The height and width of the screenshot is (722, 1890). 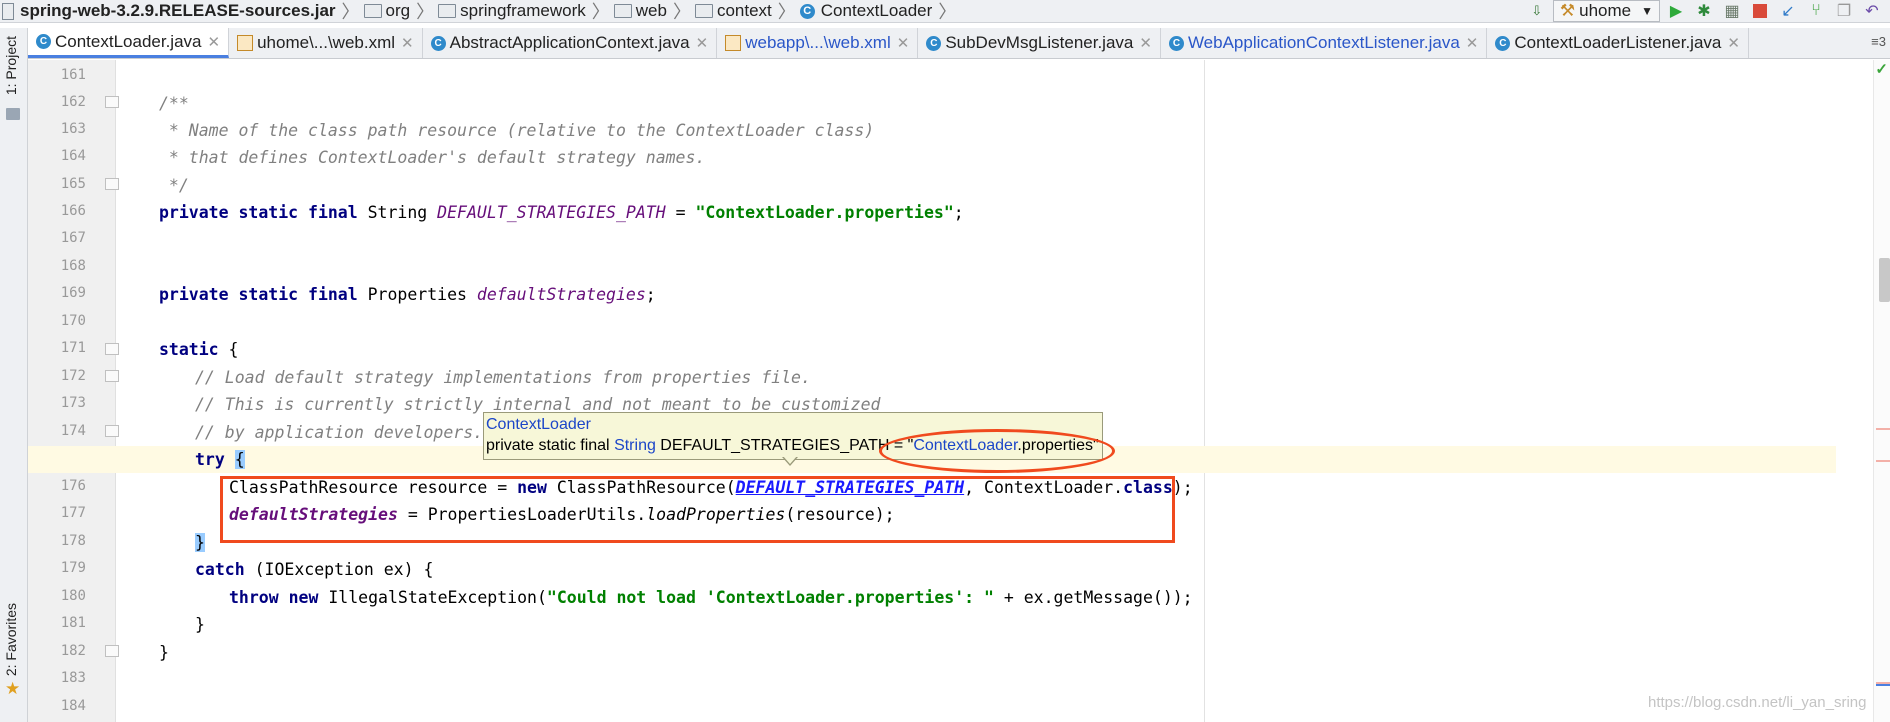 I want to click on tab-label: uhome\...\web.xml, so click(x=326, y=42).